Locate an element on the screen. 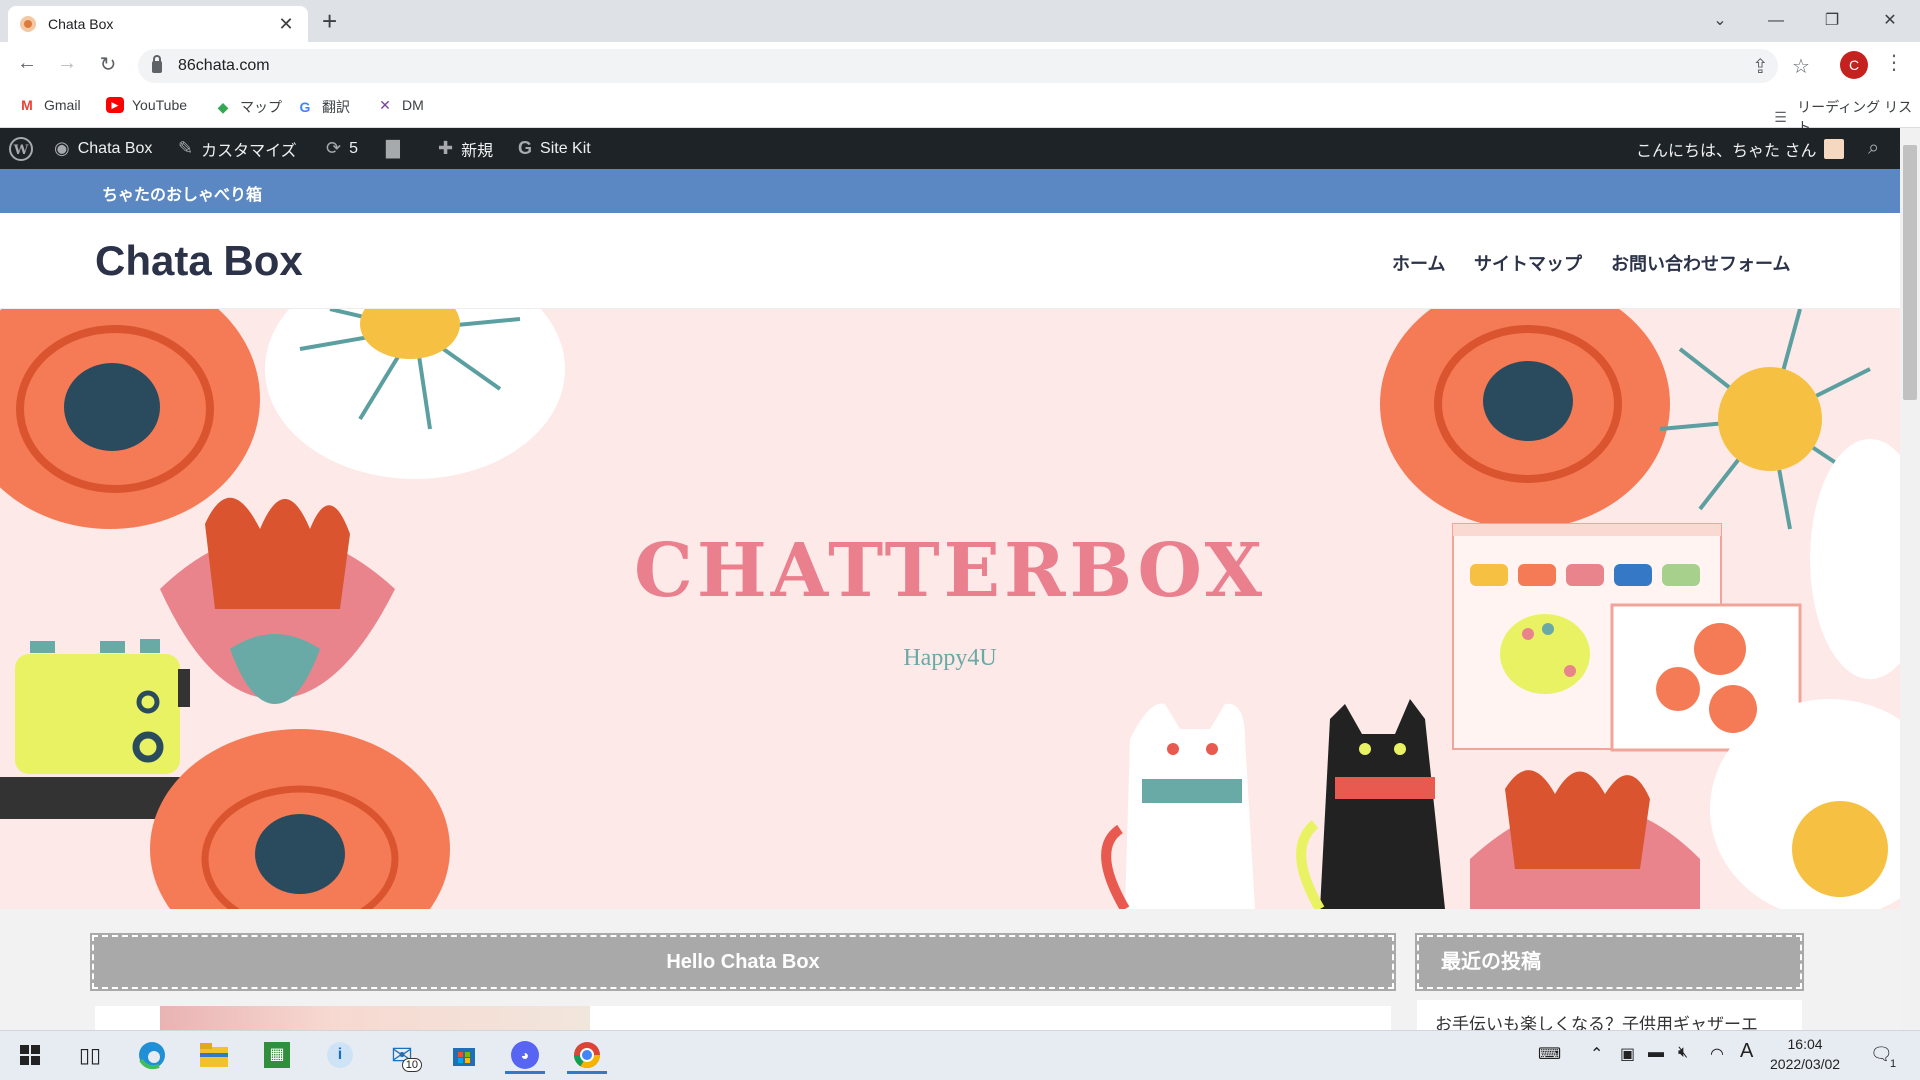  site-tagline-bar: ちゃたのおしゃべり箱 is located at coordinates (950, 191).